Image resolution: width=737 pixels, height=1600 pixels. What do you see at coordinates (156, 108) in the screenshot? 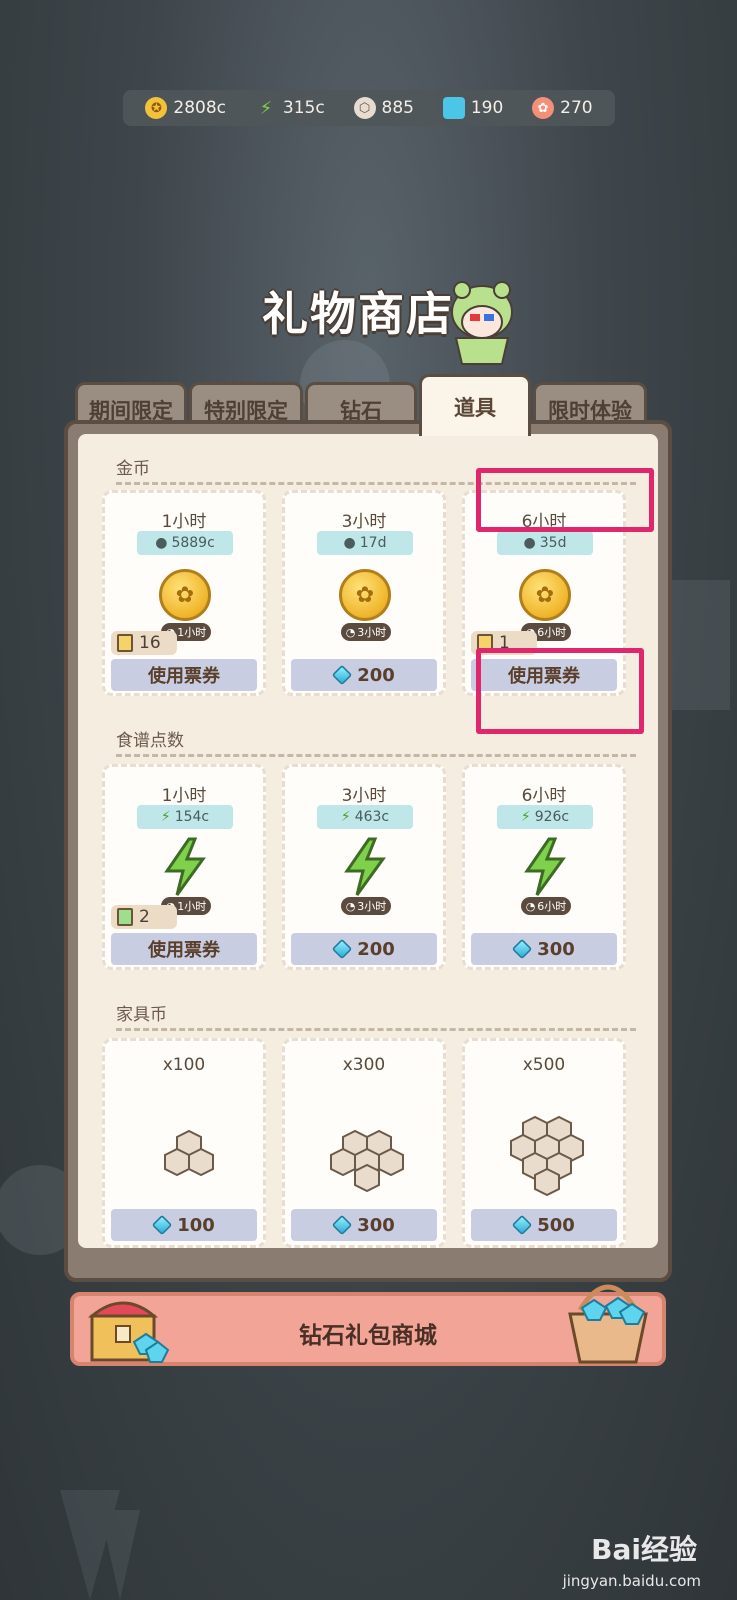
I see `coin-icon: ✪` at bounding box center [156, 108].